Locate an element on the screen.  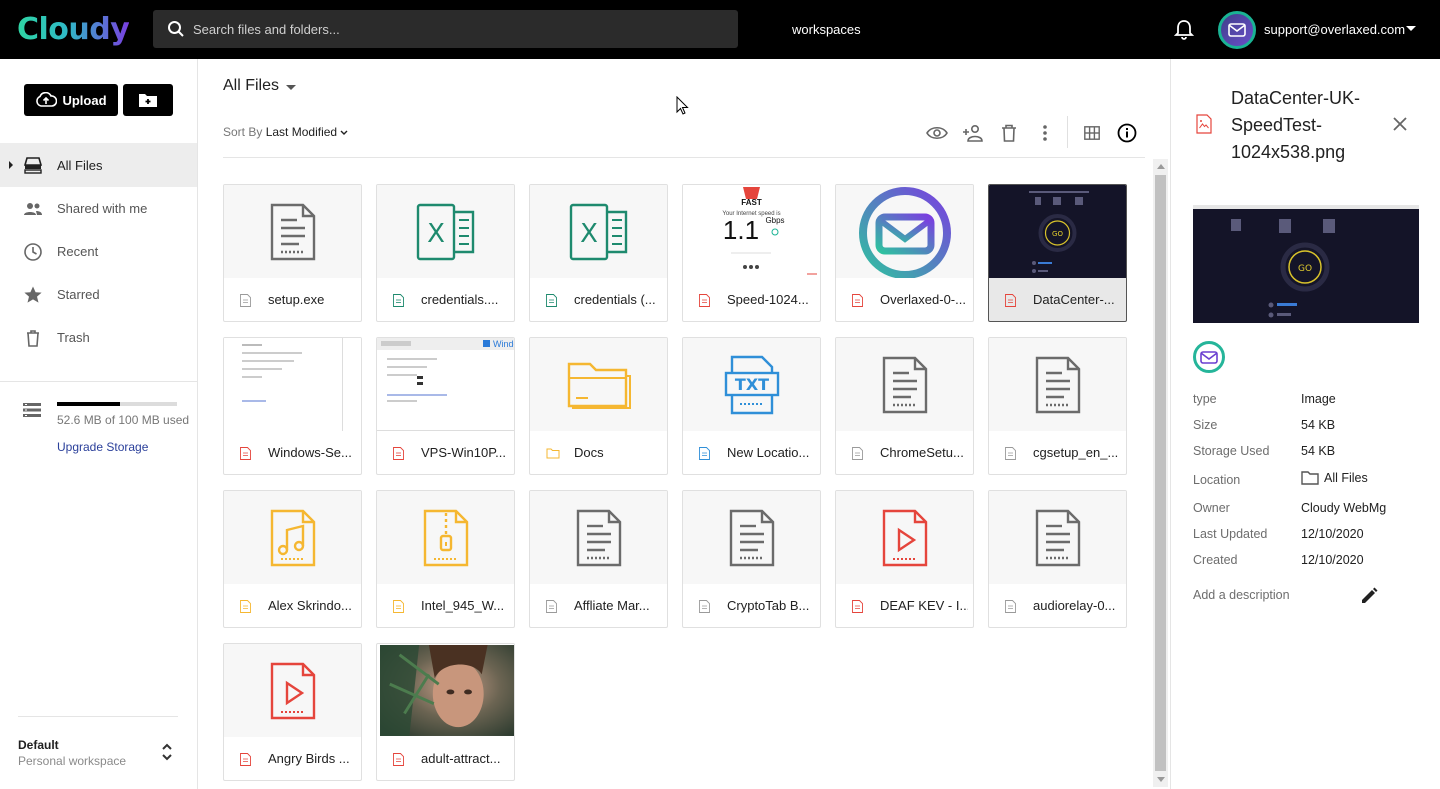
audio-file-icon is located at coordinates (292, 537).